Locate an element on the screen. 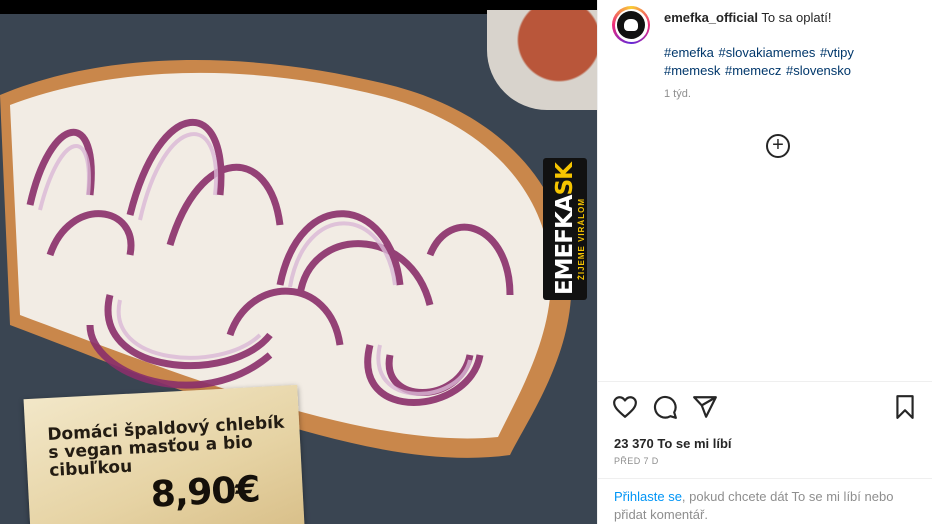 This screenshot has height=524, width=932. watermark-logo-text: EMEFKASK is located at coordinates (565, 229).